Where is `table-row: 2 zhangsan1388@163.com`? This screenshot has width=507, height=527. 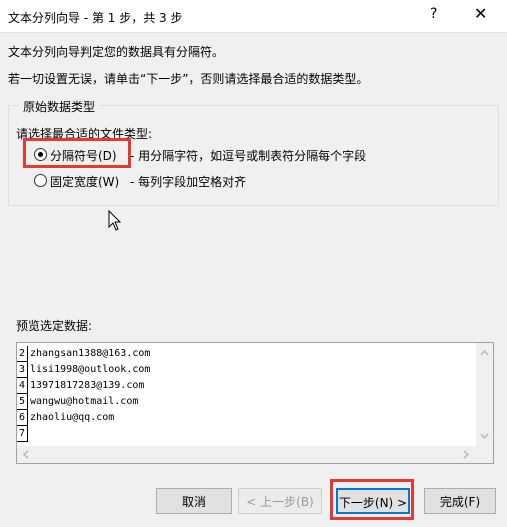
table-row: 2 zhangsan1388@163.com is located at coordinates (246, 354).